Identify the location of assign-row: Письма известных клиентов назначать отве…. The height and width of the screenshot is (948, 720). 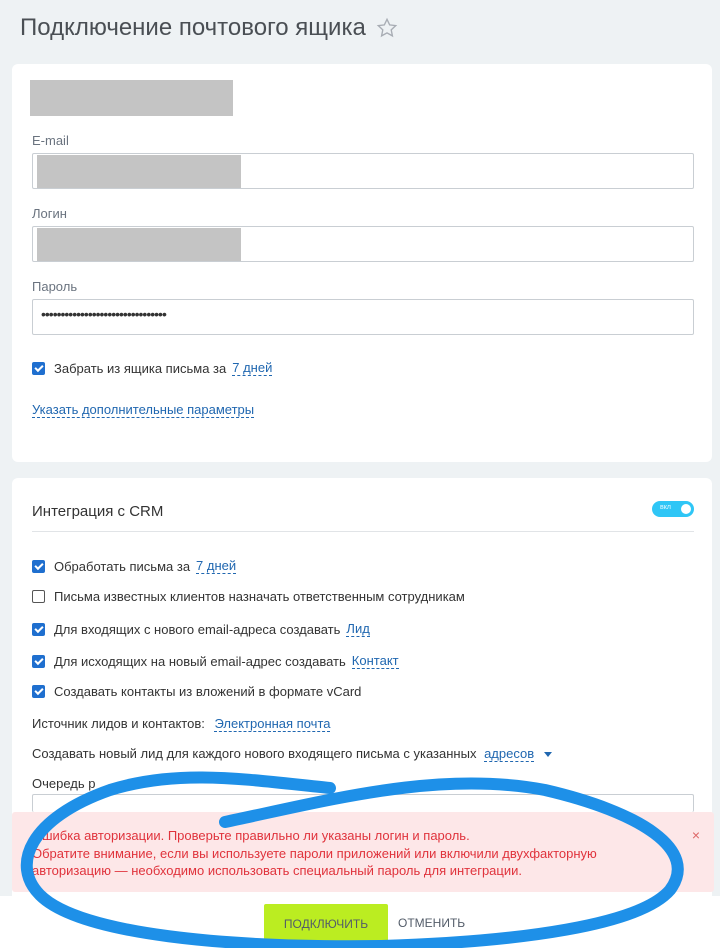
(248, 596).